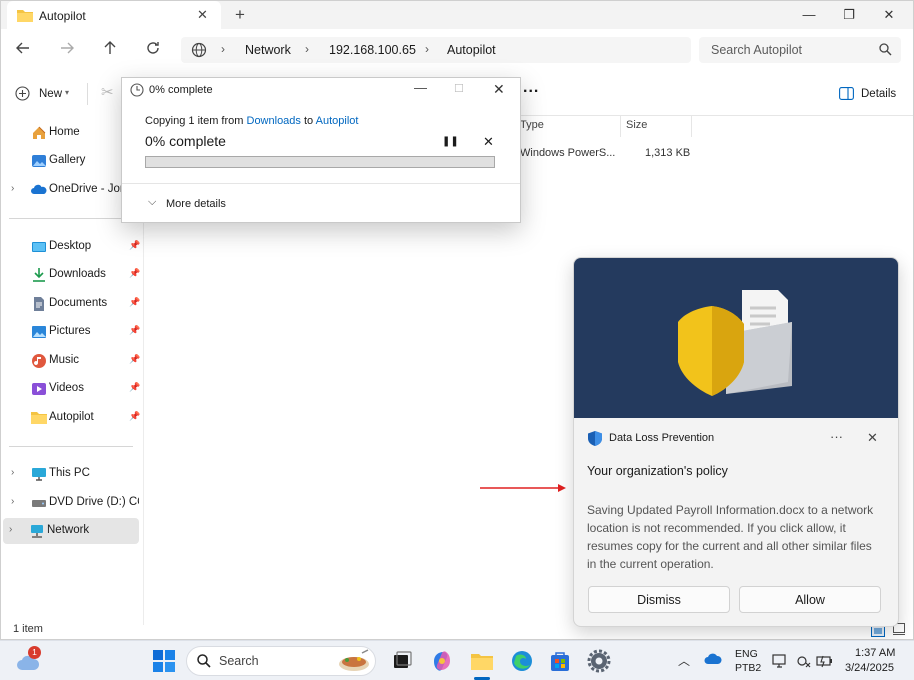 This screenshot has height=680, width=914. Describe the element at coordinates (459, 89) in the screenshot. I see `dialog-maximize-button: ☐` at that location.